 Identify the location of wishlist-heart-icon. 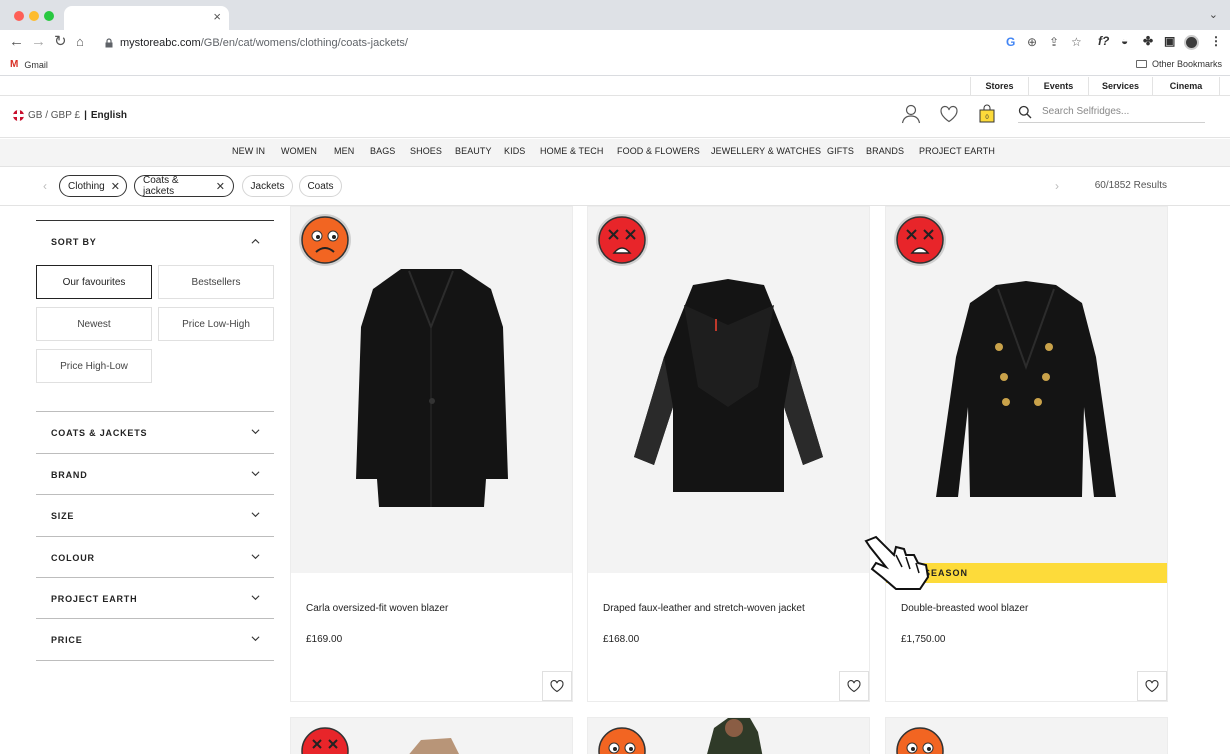
(949, 114).